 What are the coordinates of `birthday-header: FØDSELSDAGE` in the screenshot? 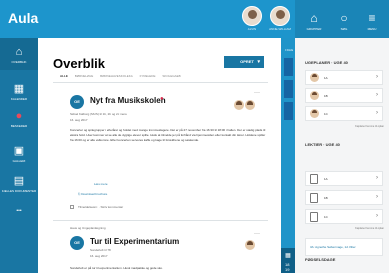 It's located at (320, 259).